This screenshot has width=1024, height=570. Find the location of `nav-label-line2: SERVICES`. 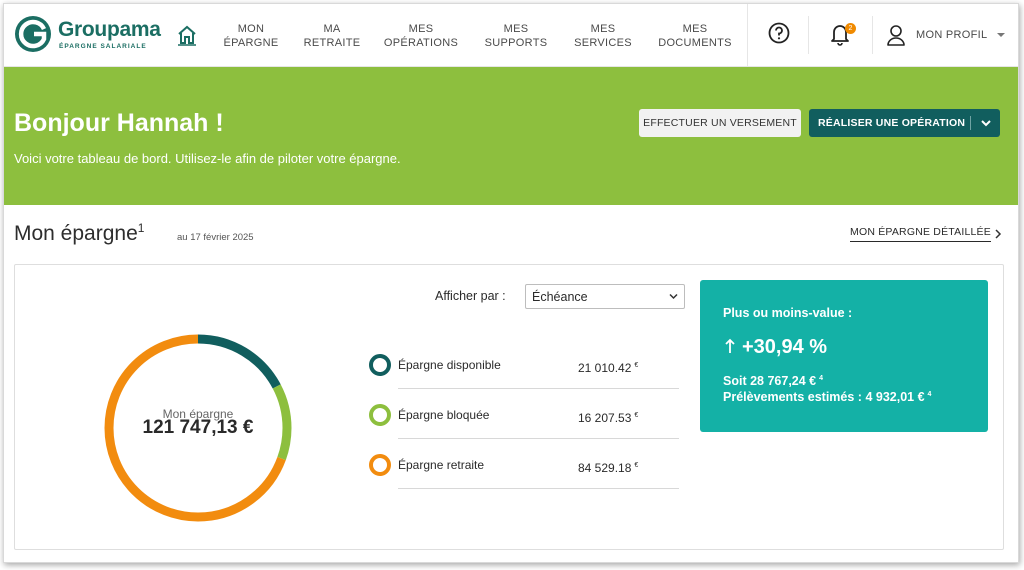

nav-label-line2: SERVICES is located at coordinates (603, 42).